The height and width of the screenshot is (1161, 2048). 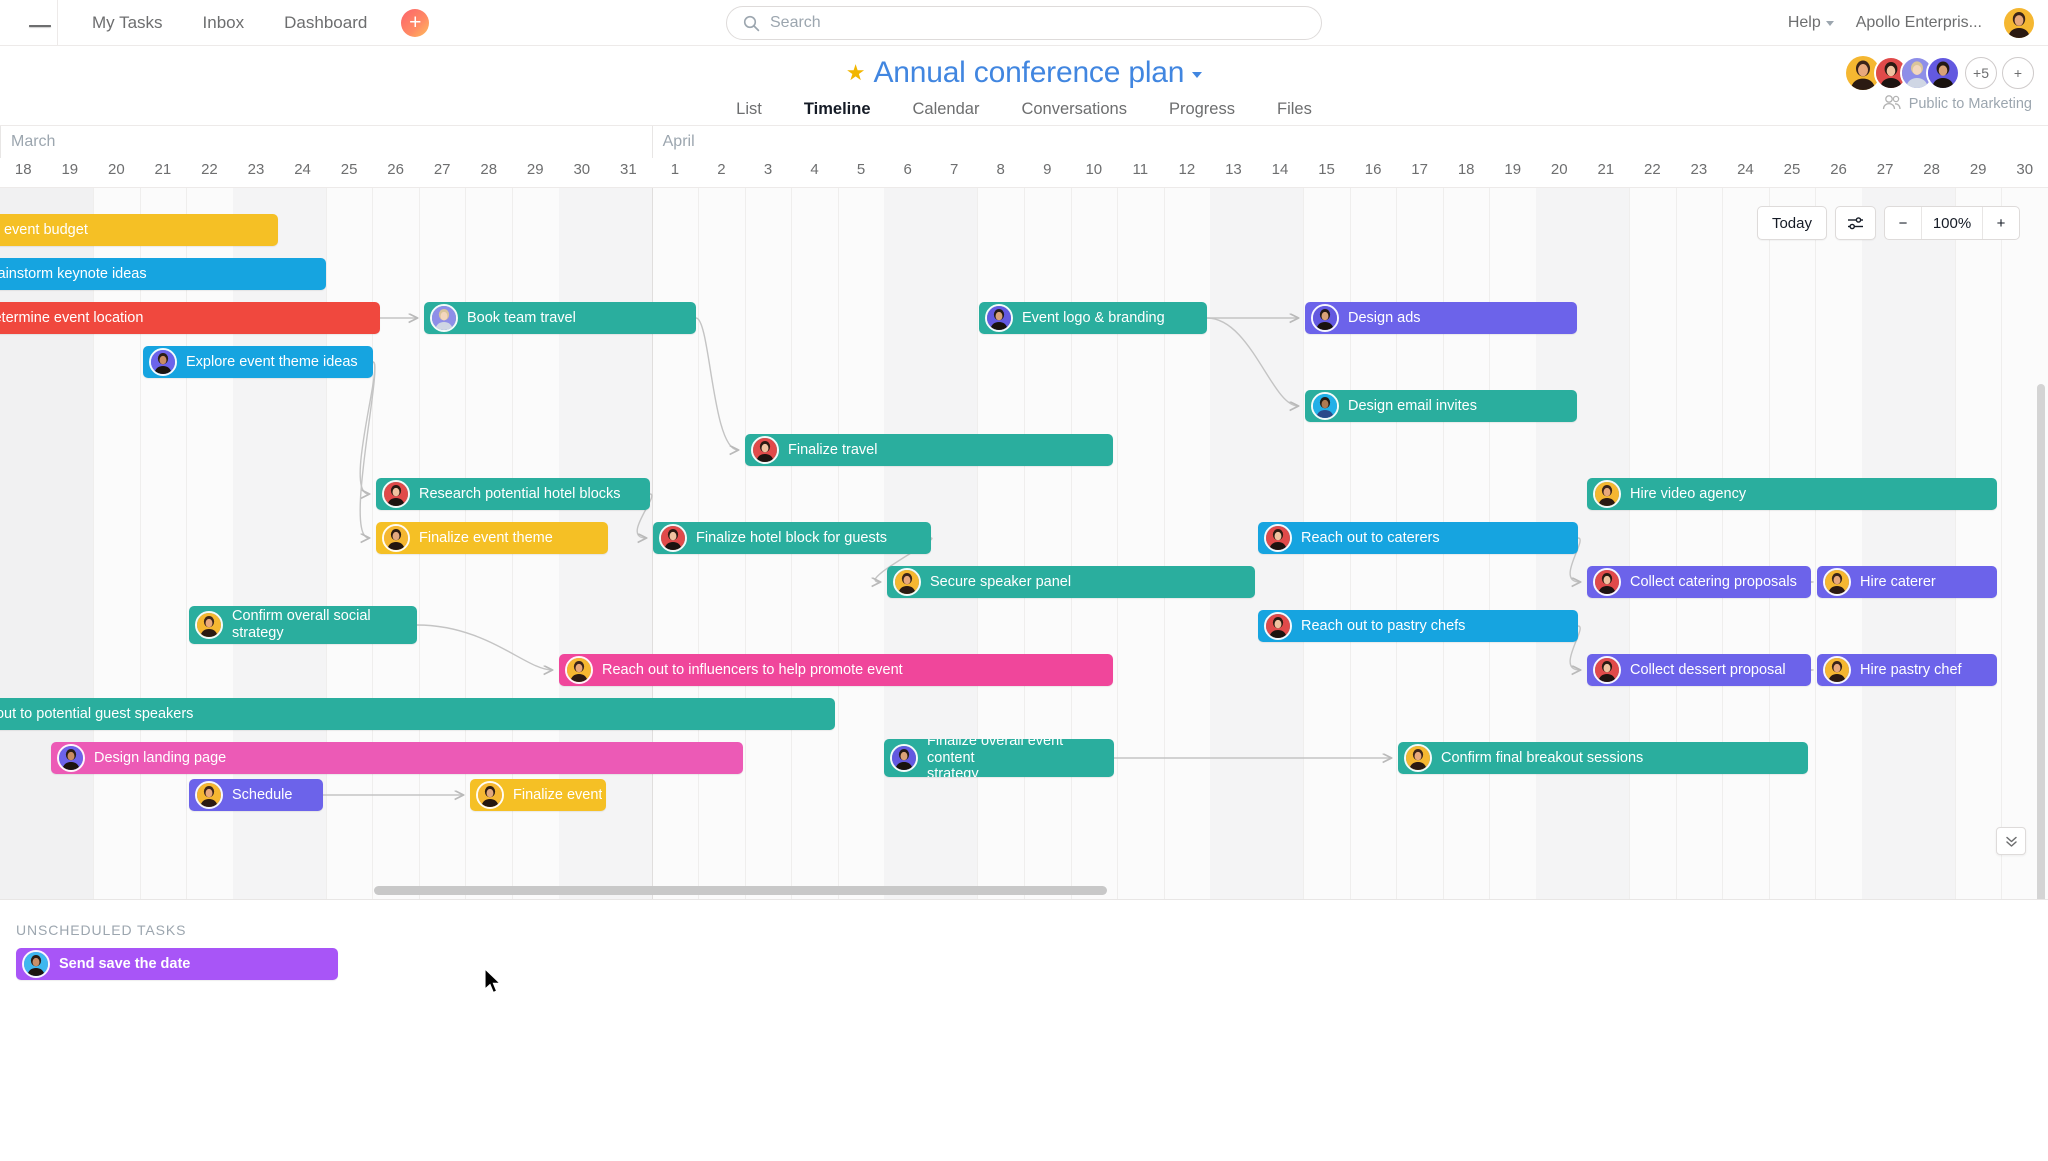 What do you see at coordinates (492, 538) in the screenshot?
I see `timeline-task-bar: Finalize event theme` at bounding box center [492, 538].